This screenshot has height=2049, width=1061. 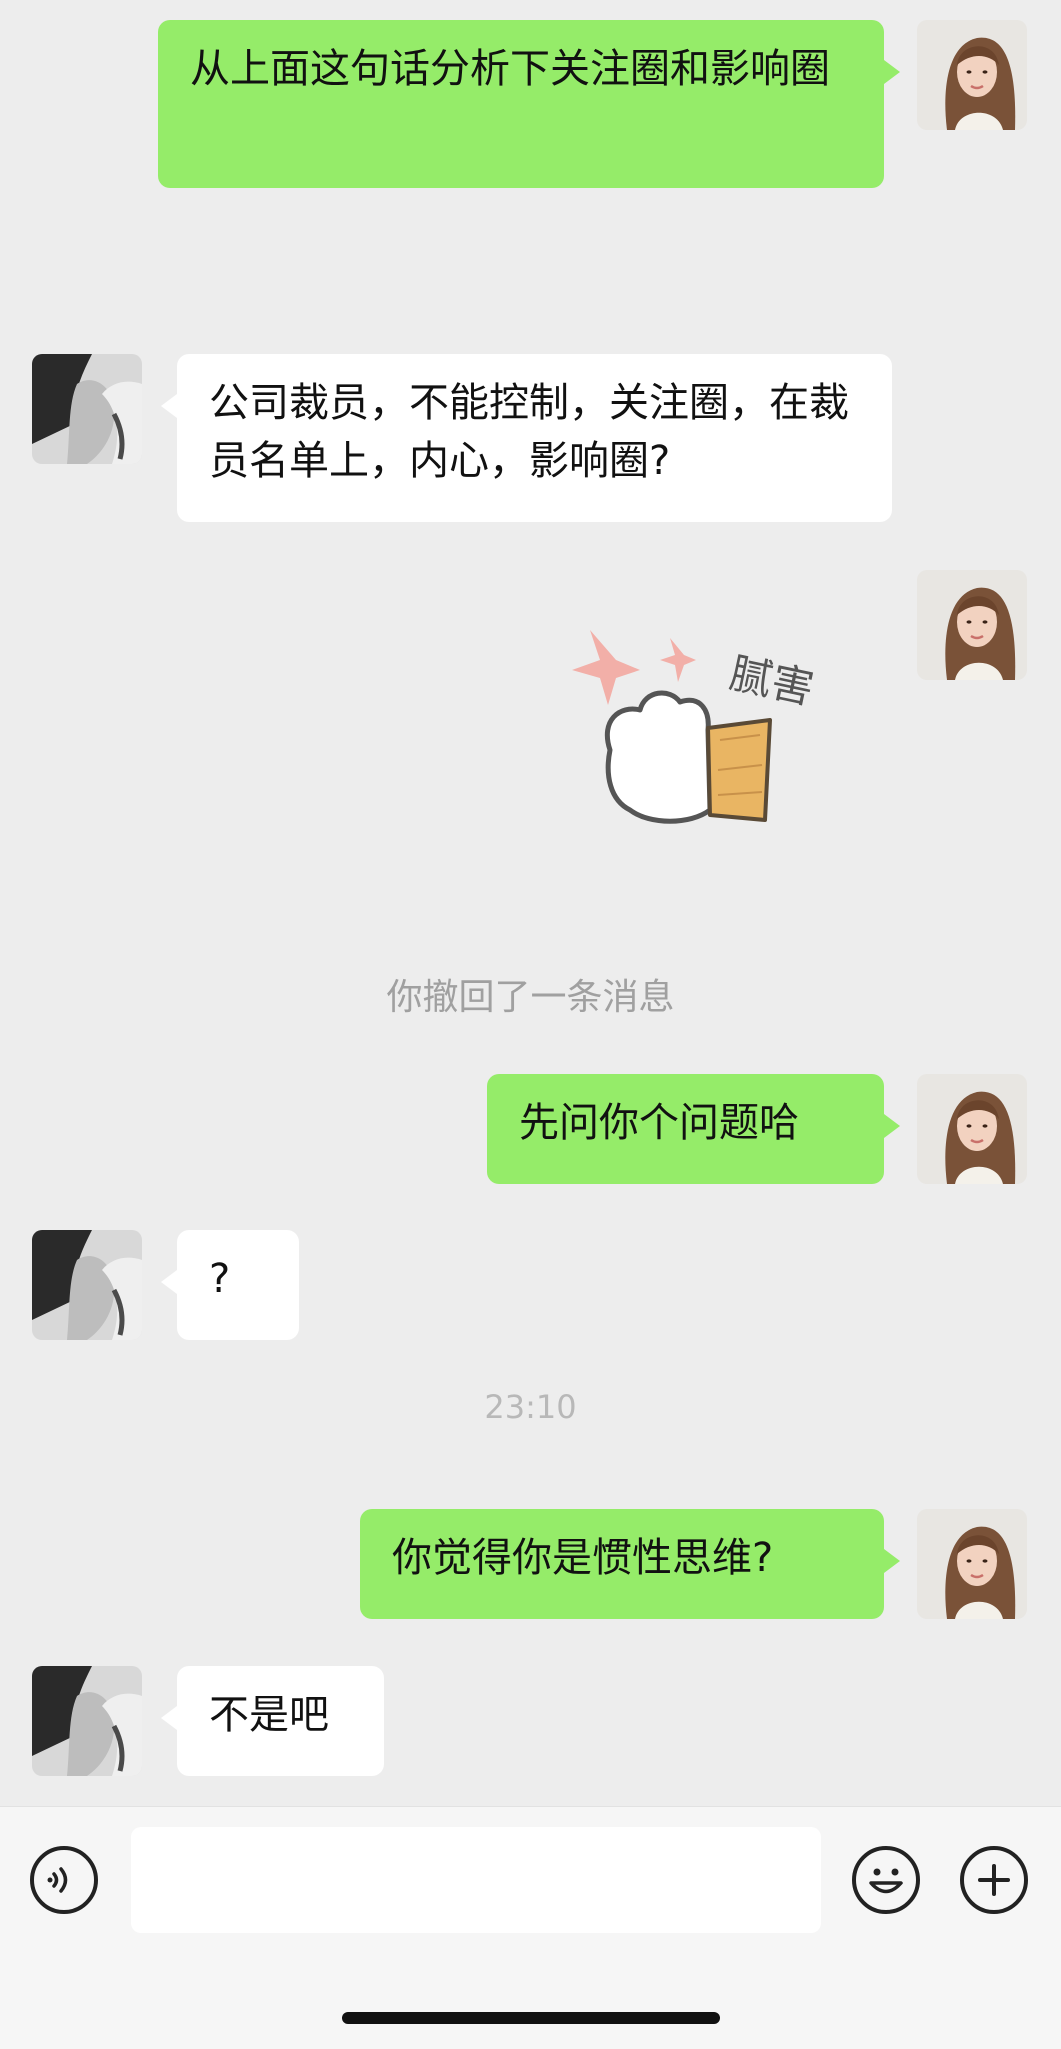 I want to click on sticker-message: 腻害, so click(x=710, y=740).